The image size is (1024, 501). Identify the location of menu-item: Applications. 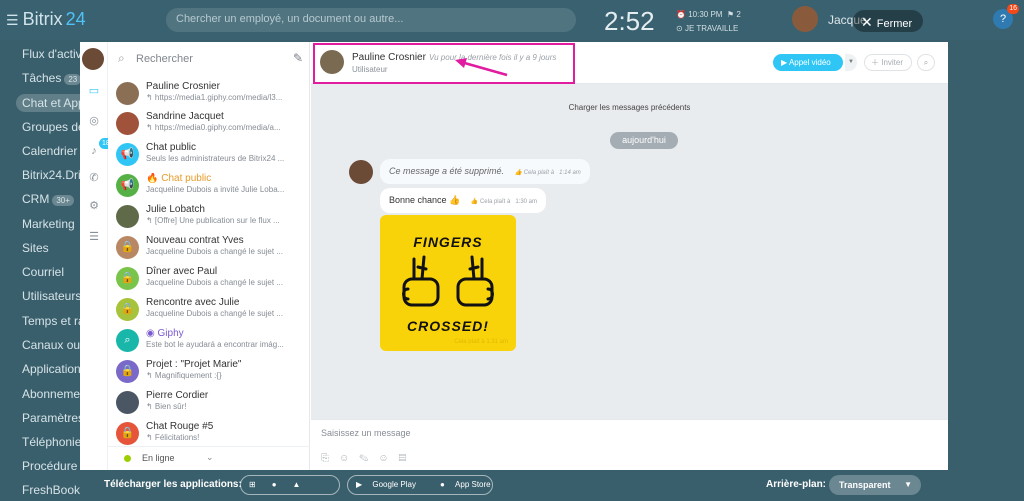
(51, 369).